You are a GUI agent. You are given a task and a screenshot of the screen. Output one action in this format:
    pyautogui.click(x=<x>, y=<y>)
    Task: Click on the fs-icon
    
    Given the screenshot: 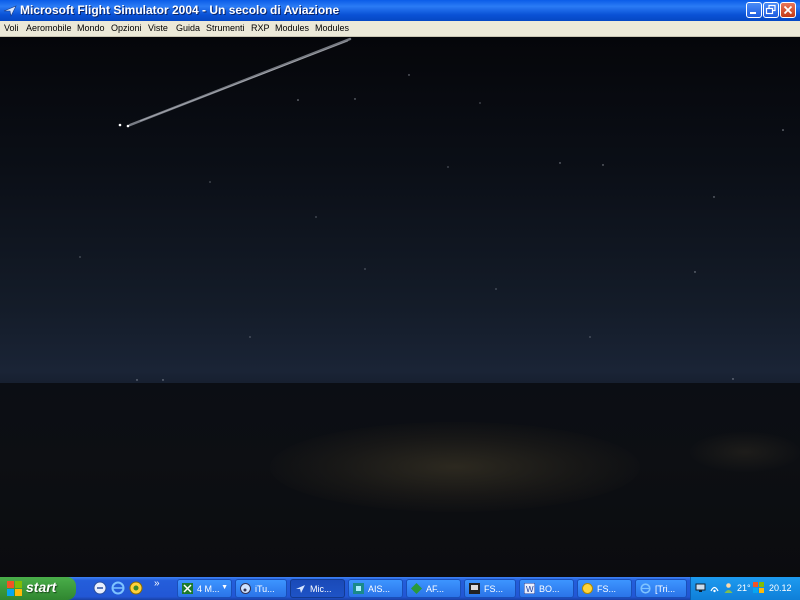 What is the action you would take?
    pyautogui.click(x=474, y=588)
    